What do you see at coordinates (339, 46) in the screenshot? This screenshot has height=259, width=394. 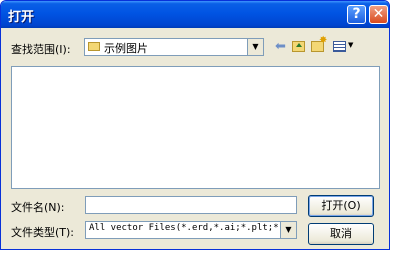 I see `view-menu-icon` at bounding box center [339, 46].